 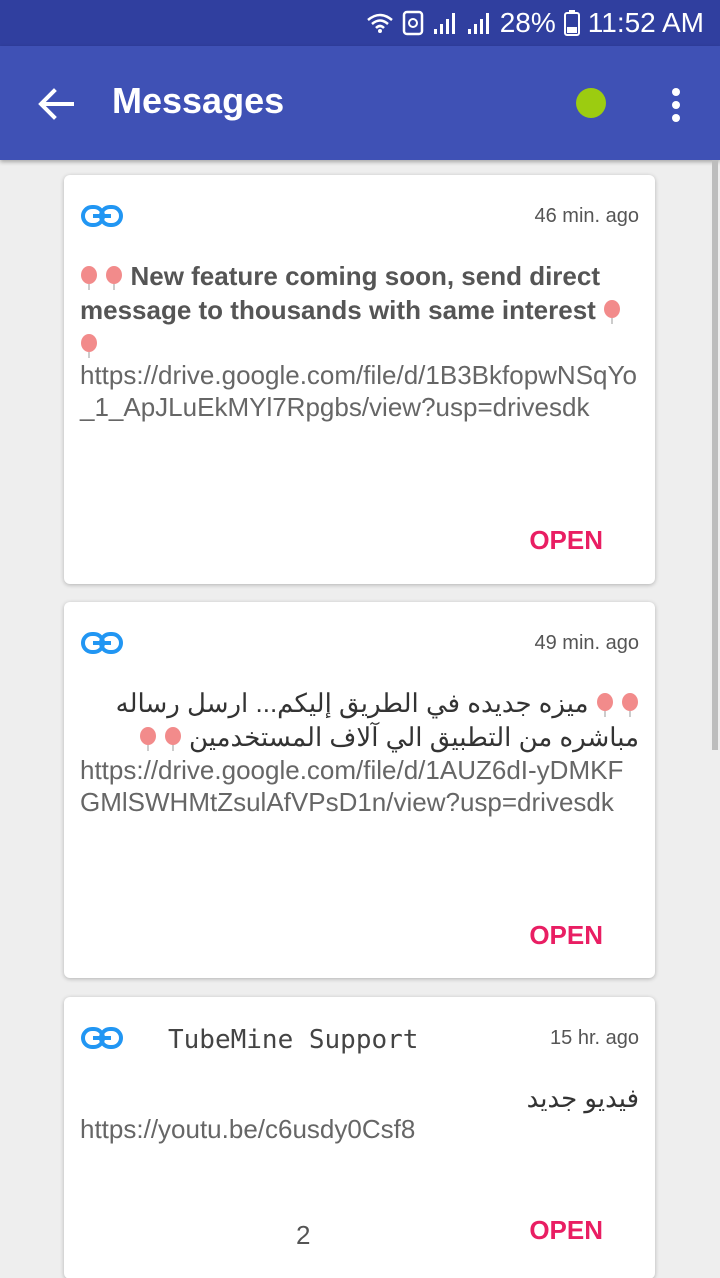 What do you see at coordinates (582, 1098) in the screenshot?
I see `message-title-text: فيديو جديد` at bounding box center [582, 1098].